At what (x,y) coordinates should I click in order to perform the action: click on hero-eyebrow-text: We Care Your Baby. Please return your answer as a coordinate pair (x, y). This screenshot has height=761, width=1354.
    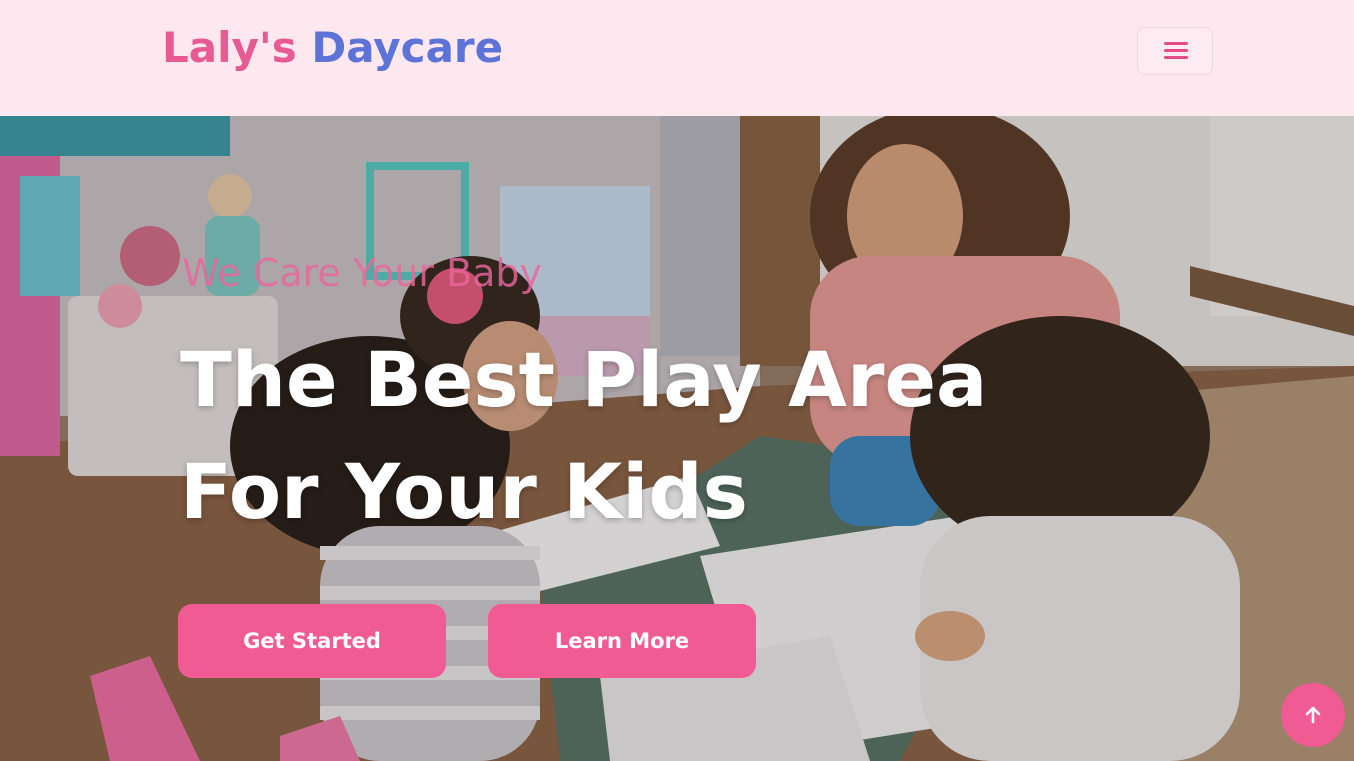
    Looking at the image, I should click on (362, 273).